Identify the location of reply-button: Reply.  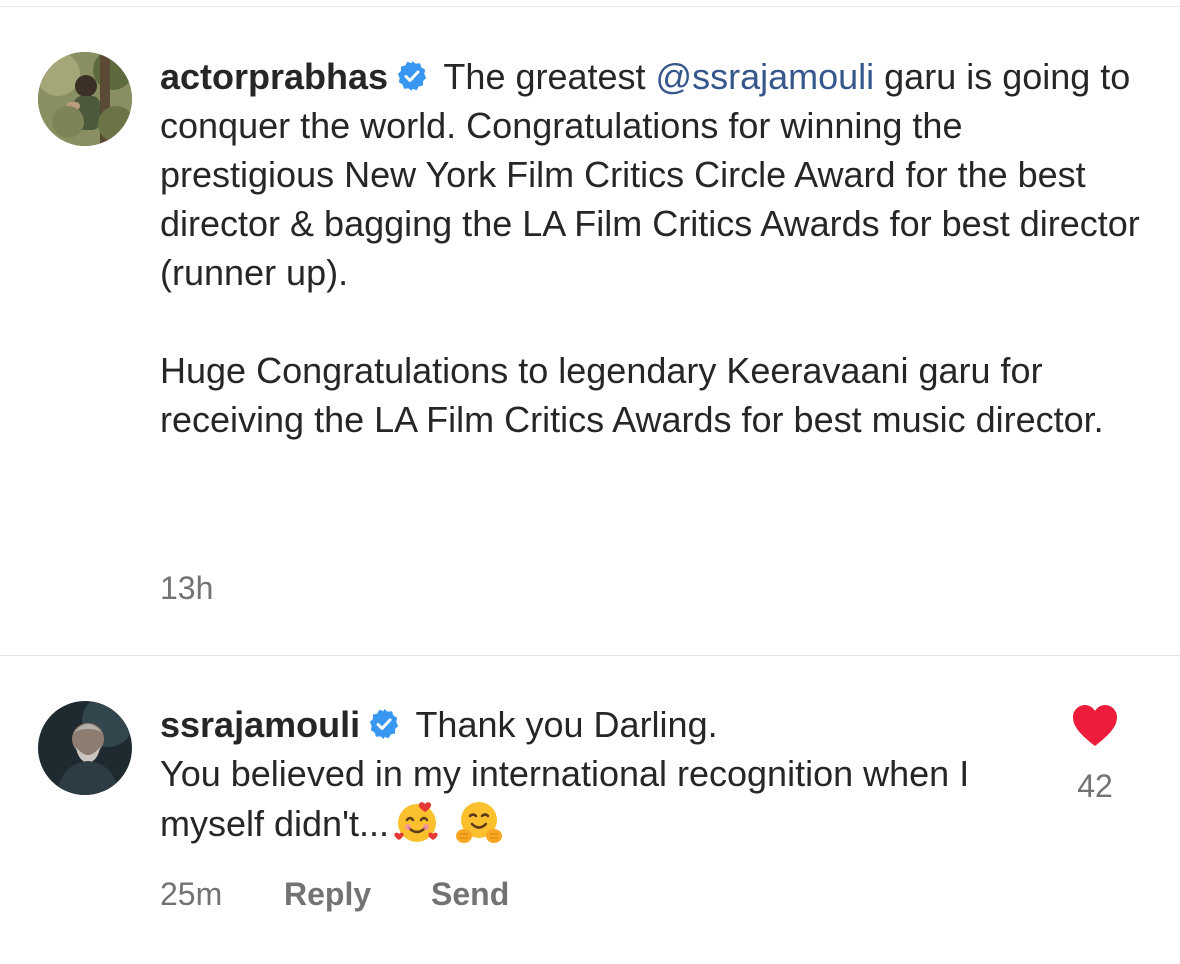
(327, 894).